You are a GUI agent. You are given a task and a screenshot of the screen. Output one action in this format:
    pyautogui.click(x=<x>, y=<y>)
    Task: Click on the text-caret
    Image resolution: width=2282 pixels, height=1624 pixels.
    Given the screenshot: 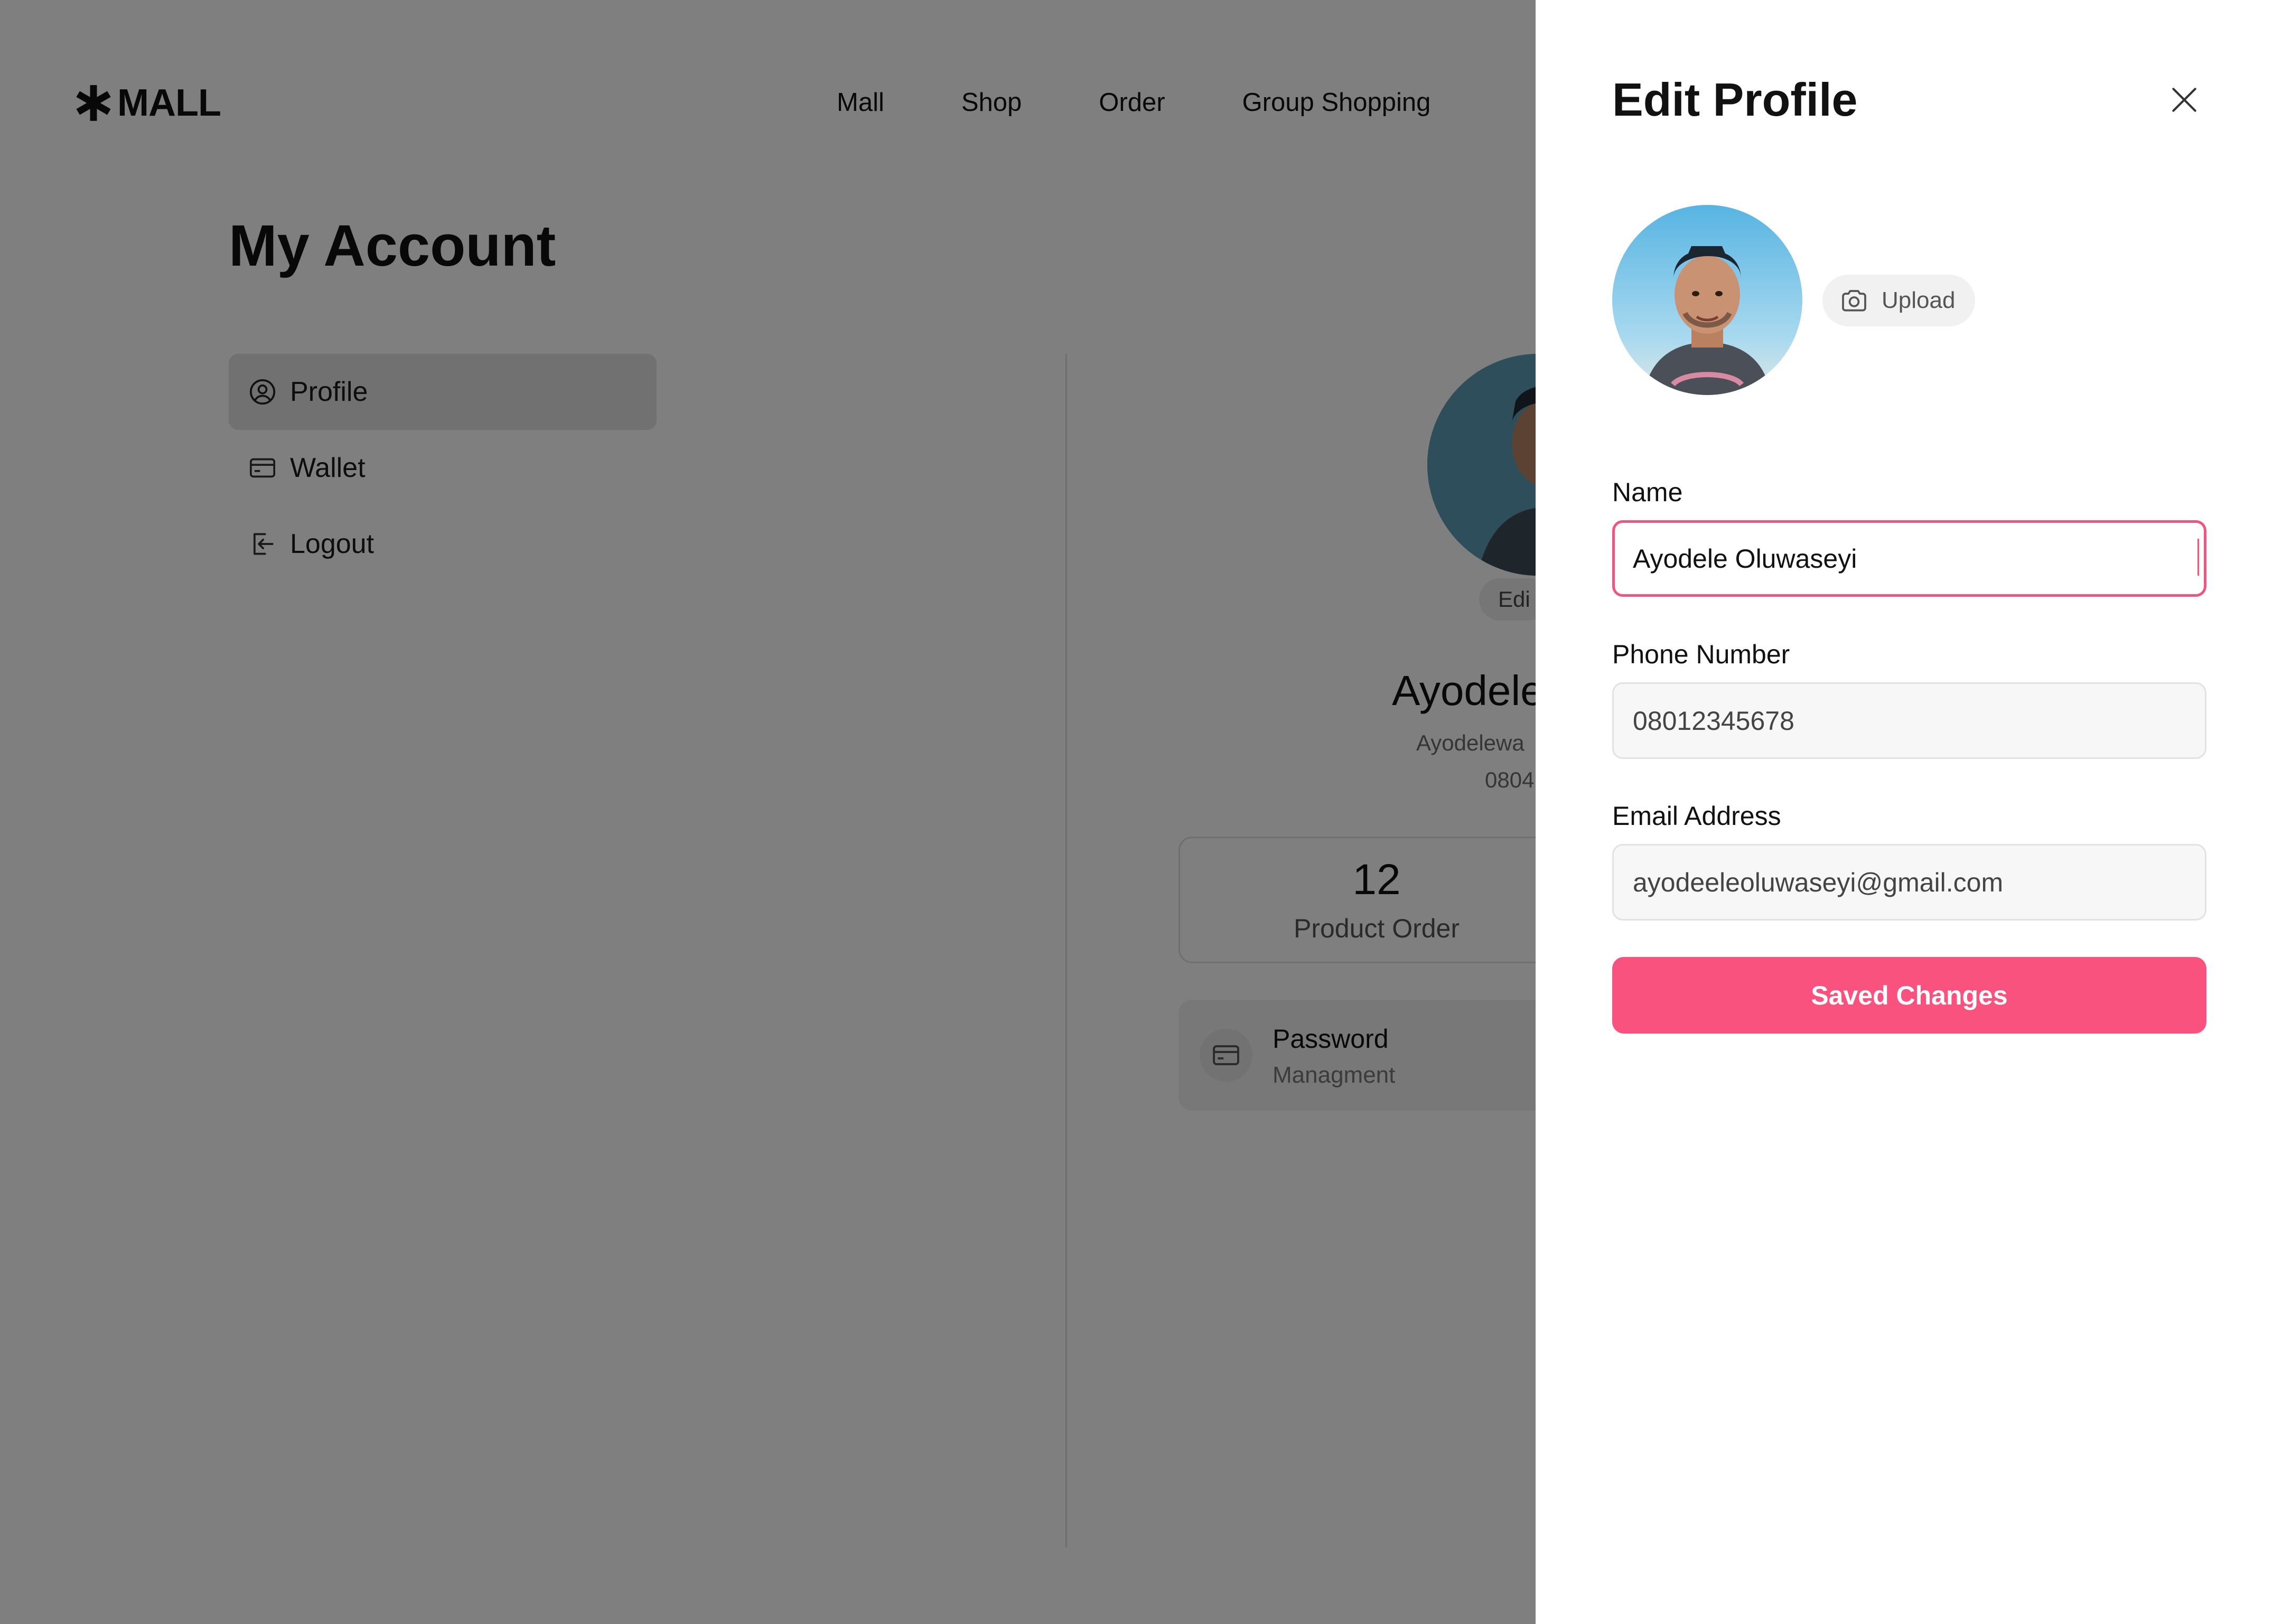 What is the action you would take?
    pyautogui.click(x=2198, y=557)
    